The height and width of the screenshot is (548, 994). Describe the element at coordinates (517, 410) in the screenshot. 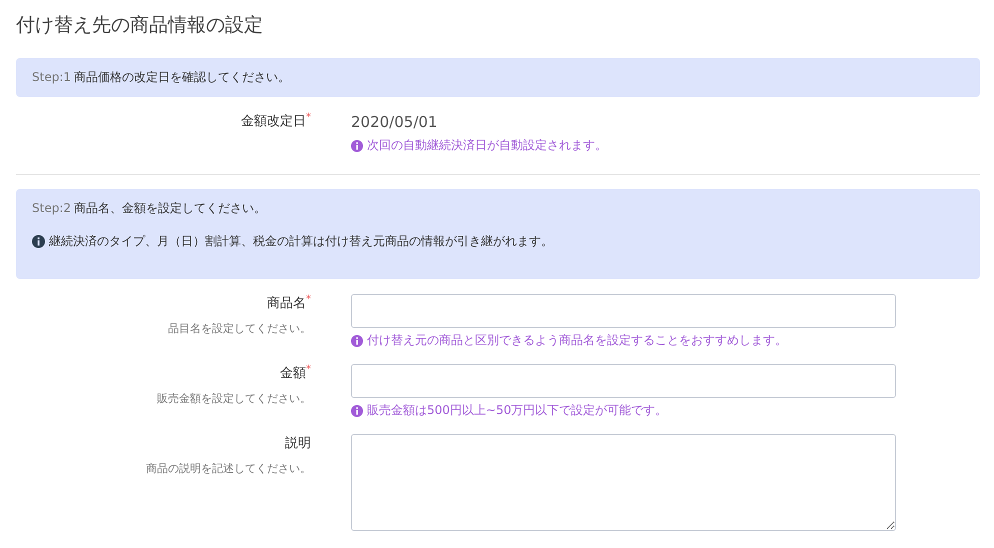

I see `hint-text: 販売金額は500円以上~50万円以下で設定が可能です。` at that location.